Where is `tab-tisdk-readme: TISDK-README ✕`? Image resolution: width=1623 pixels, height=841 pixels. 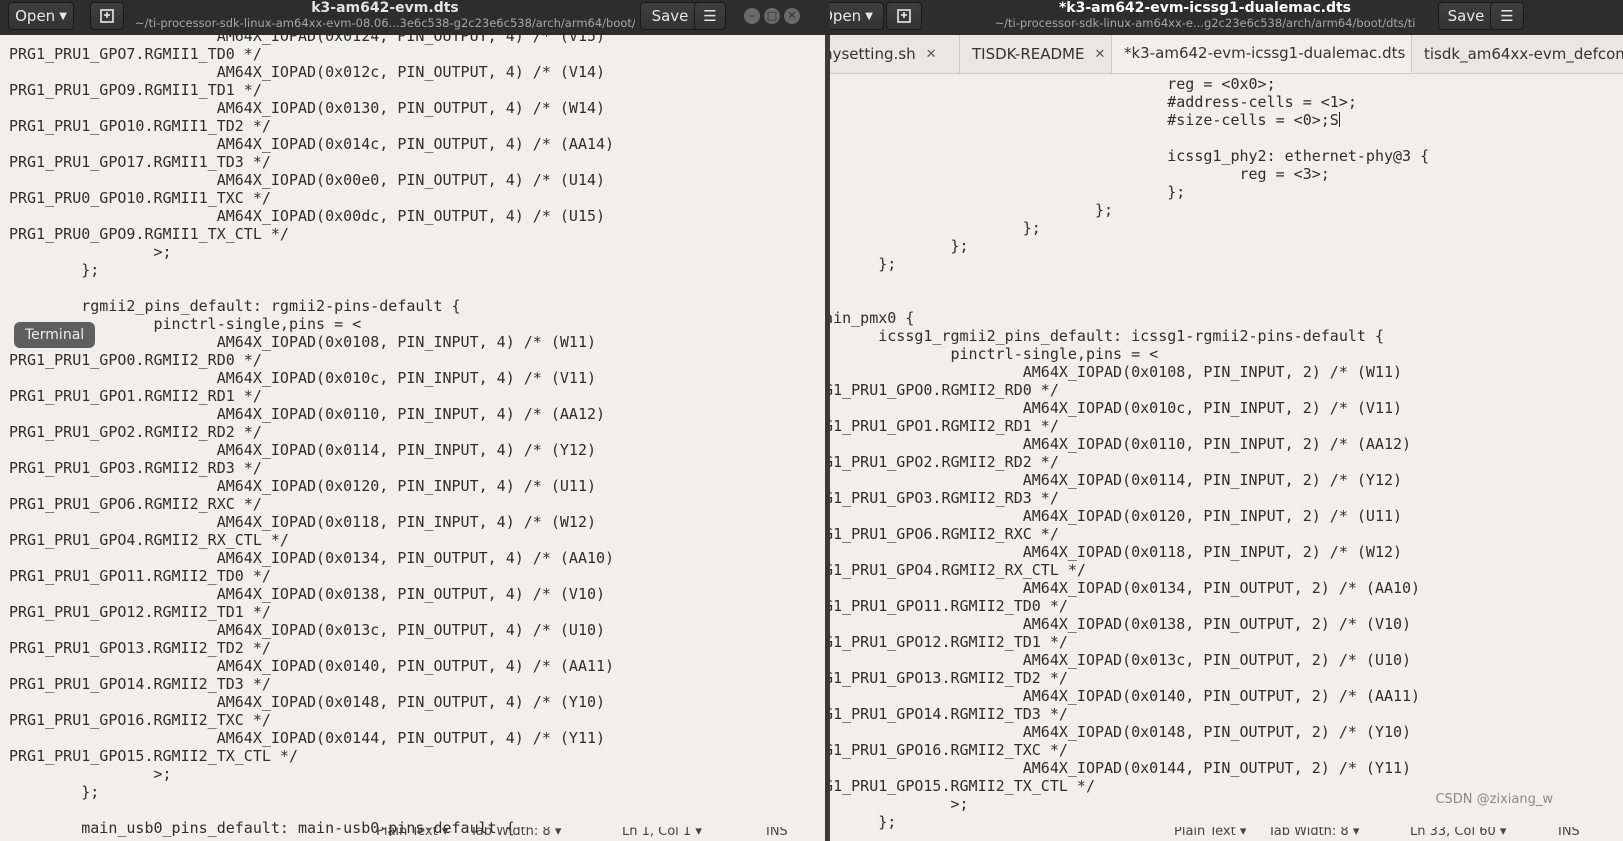 tab-tisdk-readme: TISDK-README ✕ is located at coordinates (1036, 54).